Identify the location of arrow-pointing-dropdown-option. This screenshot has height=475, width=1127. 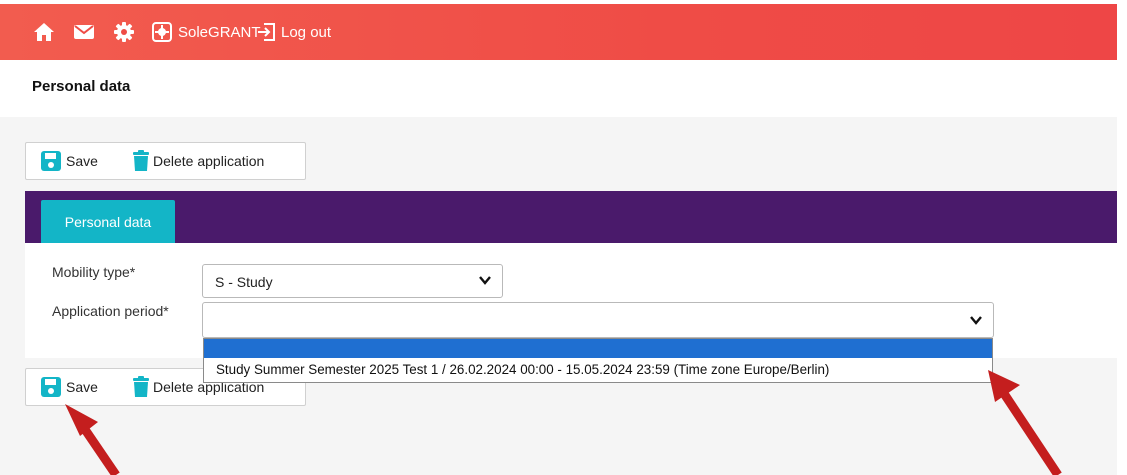
(1025, 422).